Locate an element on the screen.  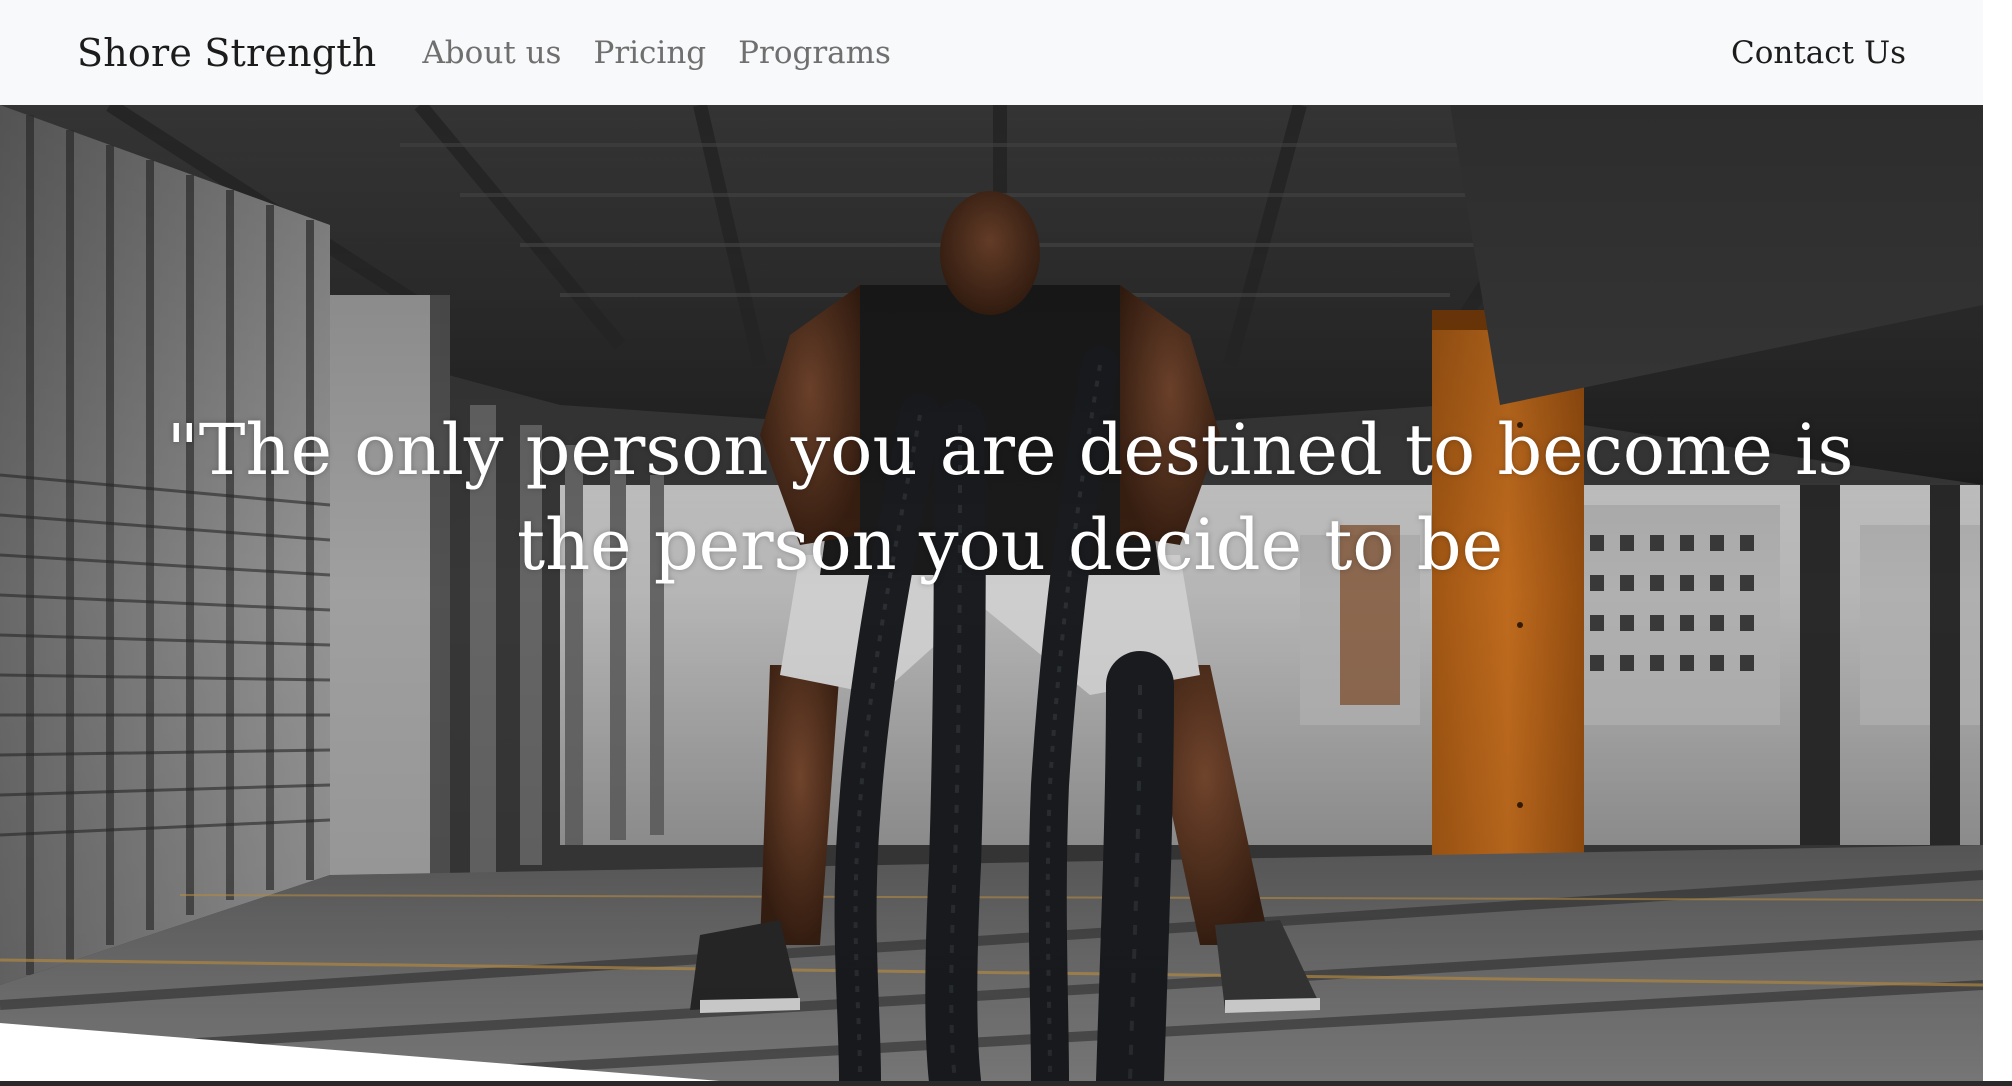
bottom-border is located at coordinates (1006, 1083).